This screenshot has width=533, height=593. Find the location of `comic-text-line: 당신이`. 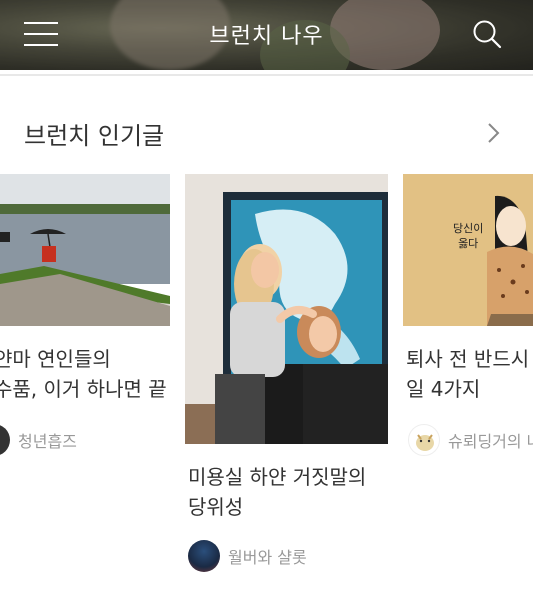

comic-text-line: 당신이 is located at coordinates (468, 228).